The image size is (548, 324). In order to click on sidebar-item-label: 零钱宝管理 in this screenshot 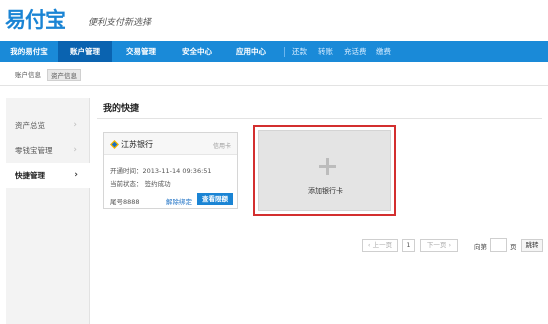, I will do `click(34, 150)`.